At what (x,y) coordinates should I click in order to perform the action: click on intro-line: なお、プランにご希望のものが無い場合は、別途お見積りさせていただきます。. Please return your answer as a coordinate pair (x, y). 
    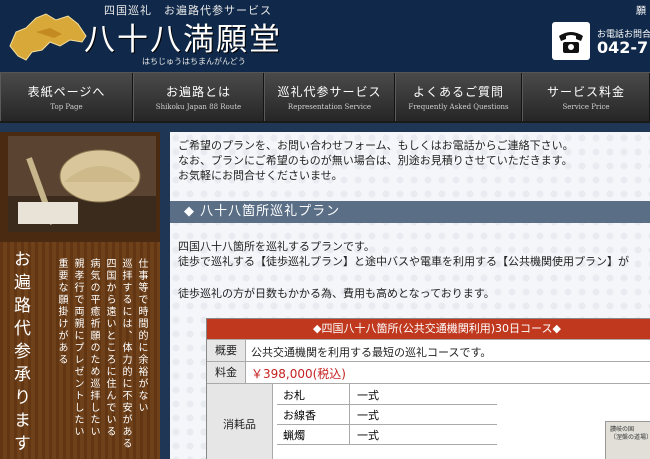
    Looking at the image, I should click on (375, 160).